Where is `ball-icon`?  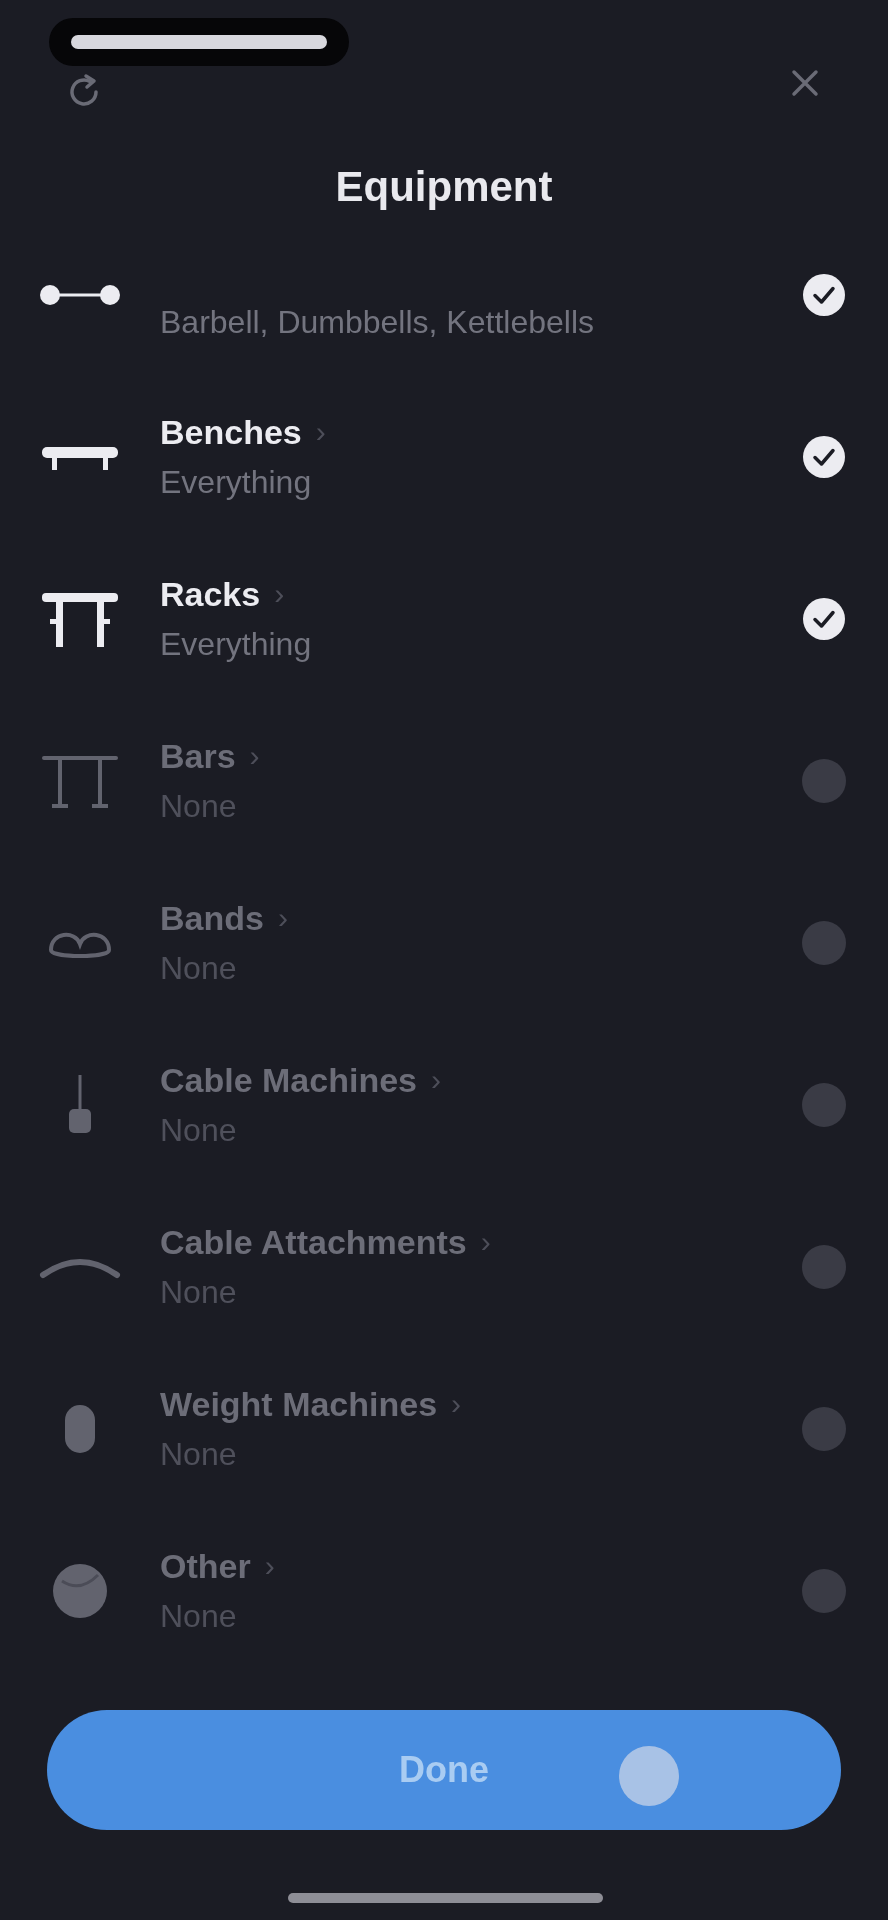
ball-icon is located at coordinates (80, 1591).